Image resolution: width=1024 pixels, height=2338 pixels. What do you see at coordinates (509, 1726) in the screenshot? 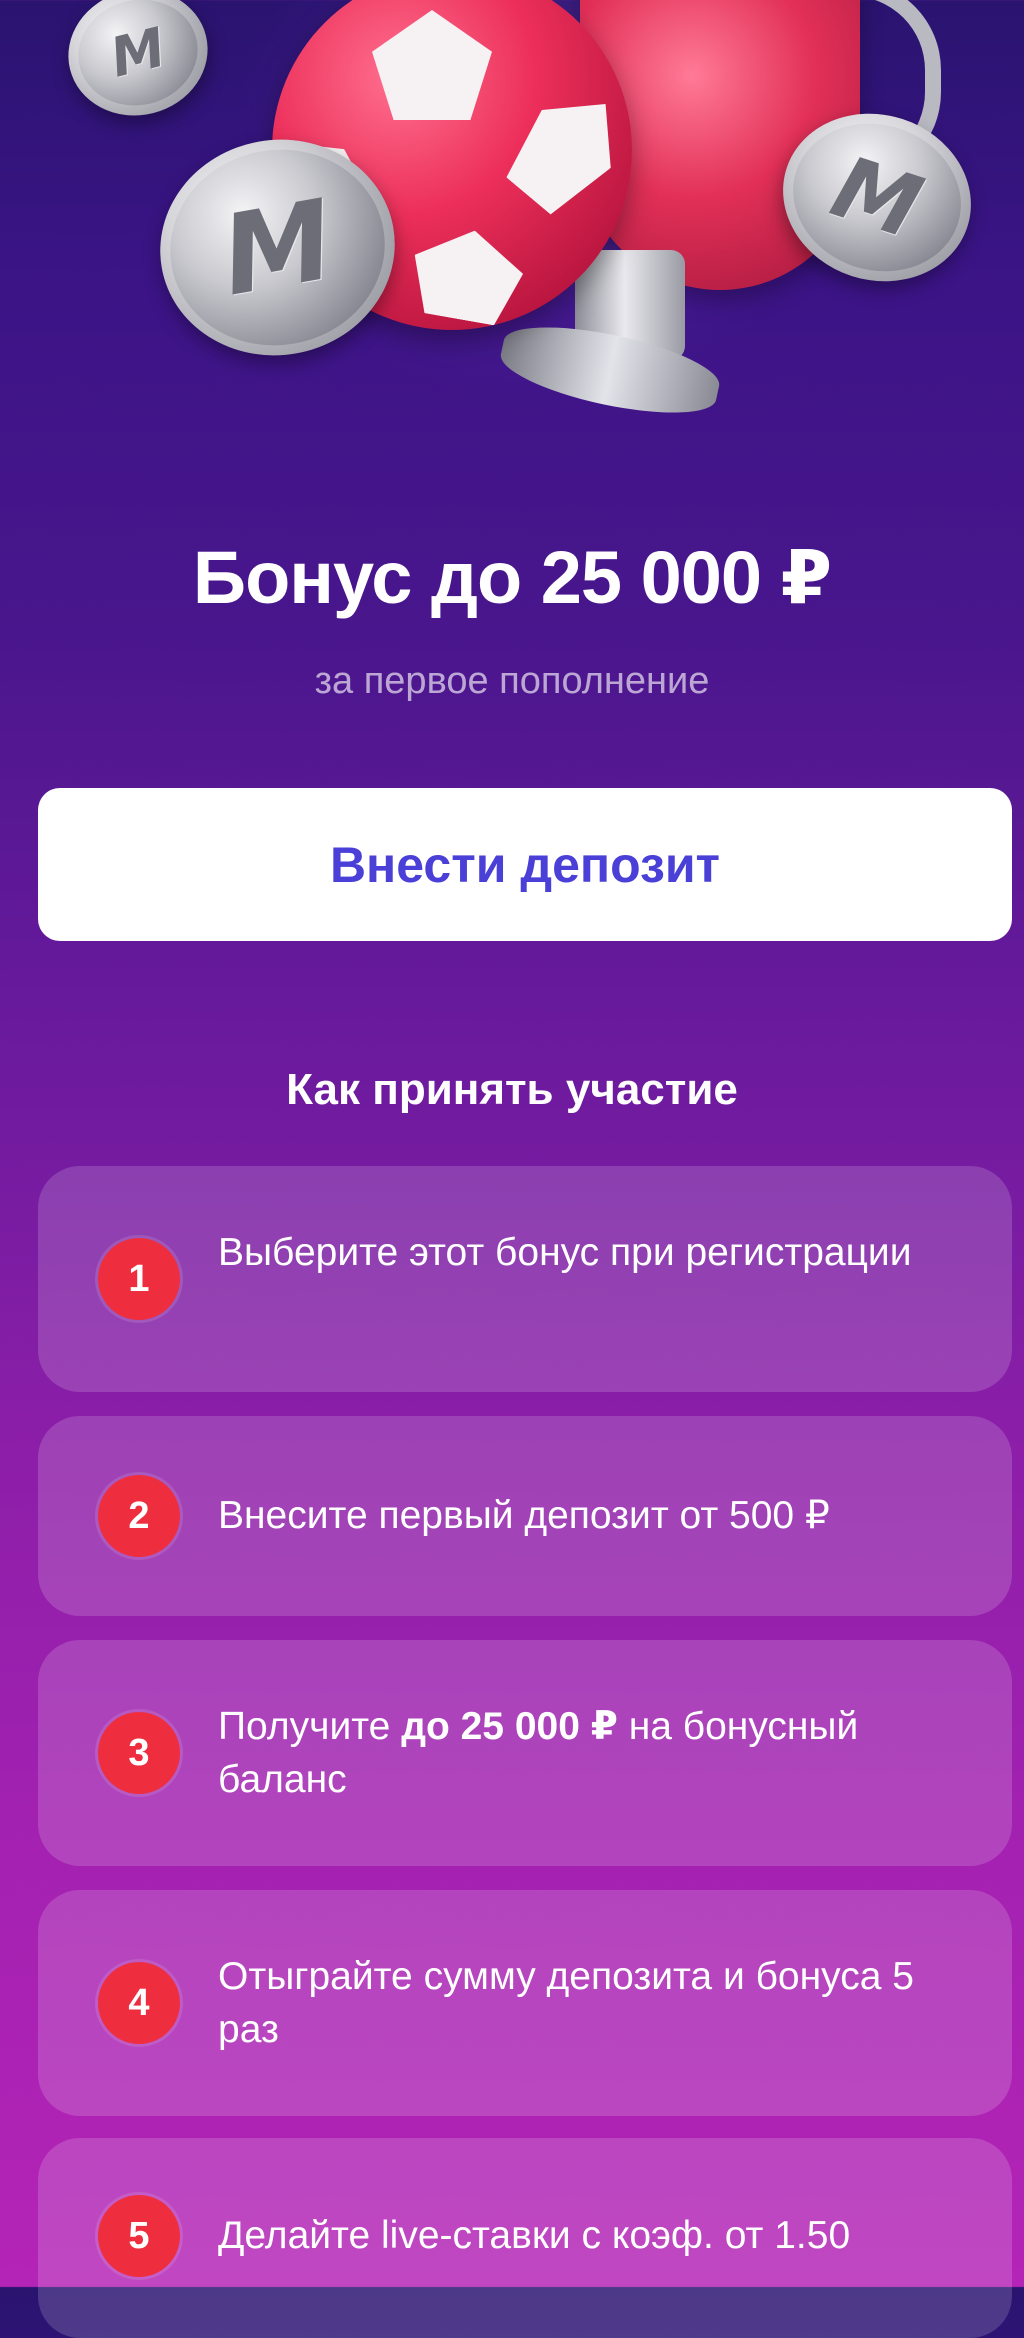
I see `step-text-bold: до 25 000 ₽` at bounding box center [509, 1726].